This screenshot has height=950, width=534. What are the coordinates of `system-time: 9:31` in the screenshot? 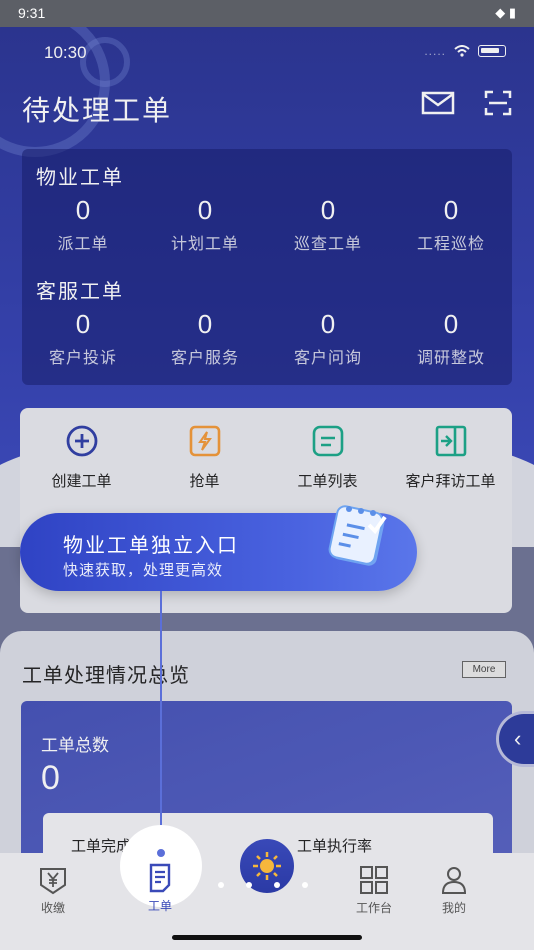 It's located at (32, 13).